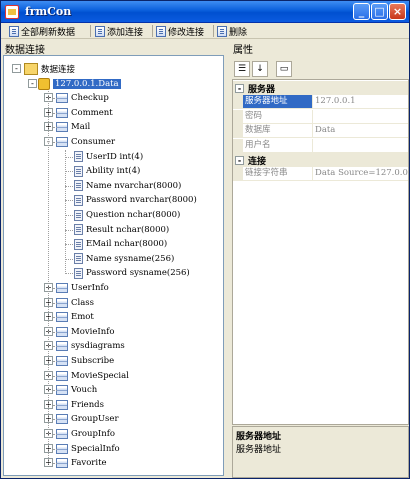 This screenshot has height=479, width=410. What do you see at coordinates (113, 171) in the screenshot?
I see `tree-node-label: Ability int(4)` at bounding box center [113, 171].